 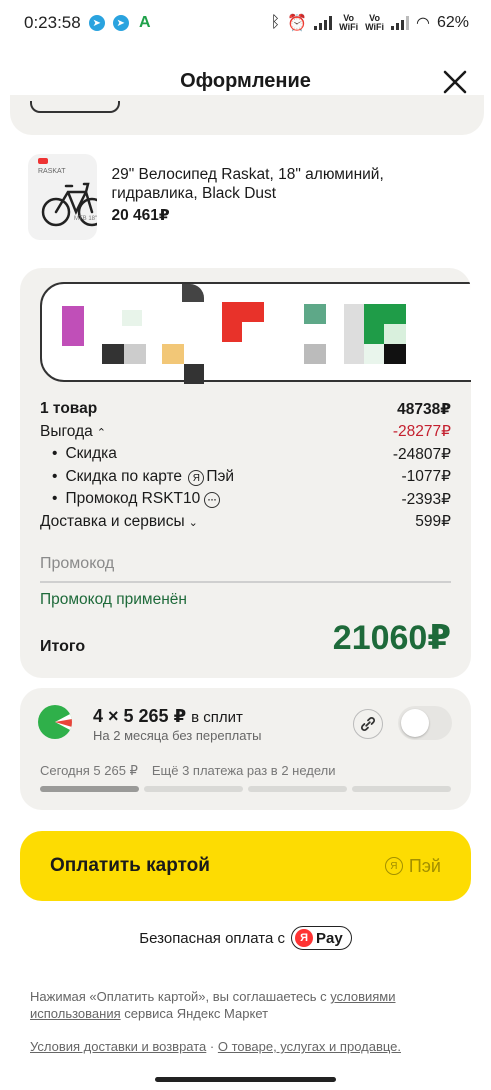 I want to click on product-image: RASKAT MTB 18", so click(x=63, y=197).